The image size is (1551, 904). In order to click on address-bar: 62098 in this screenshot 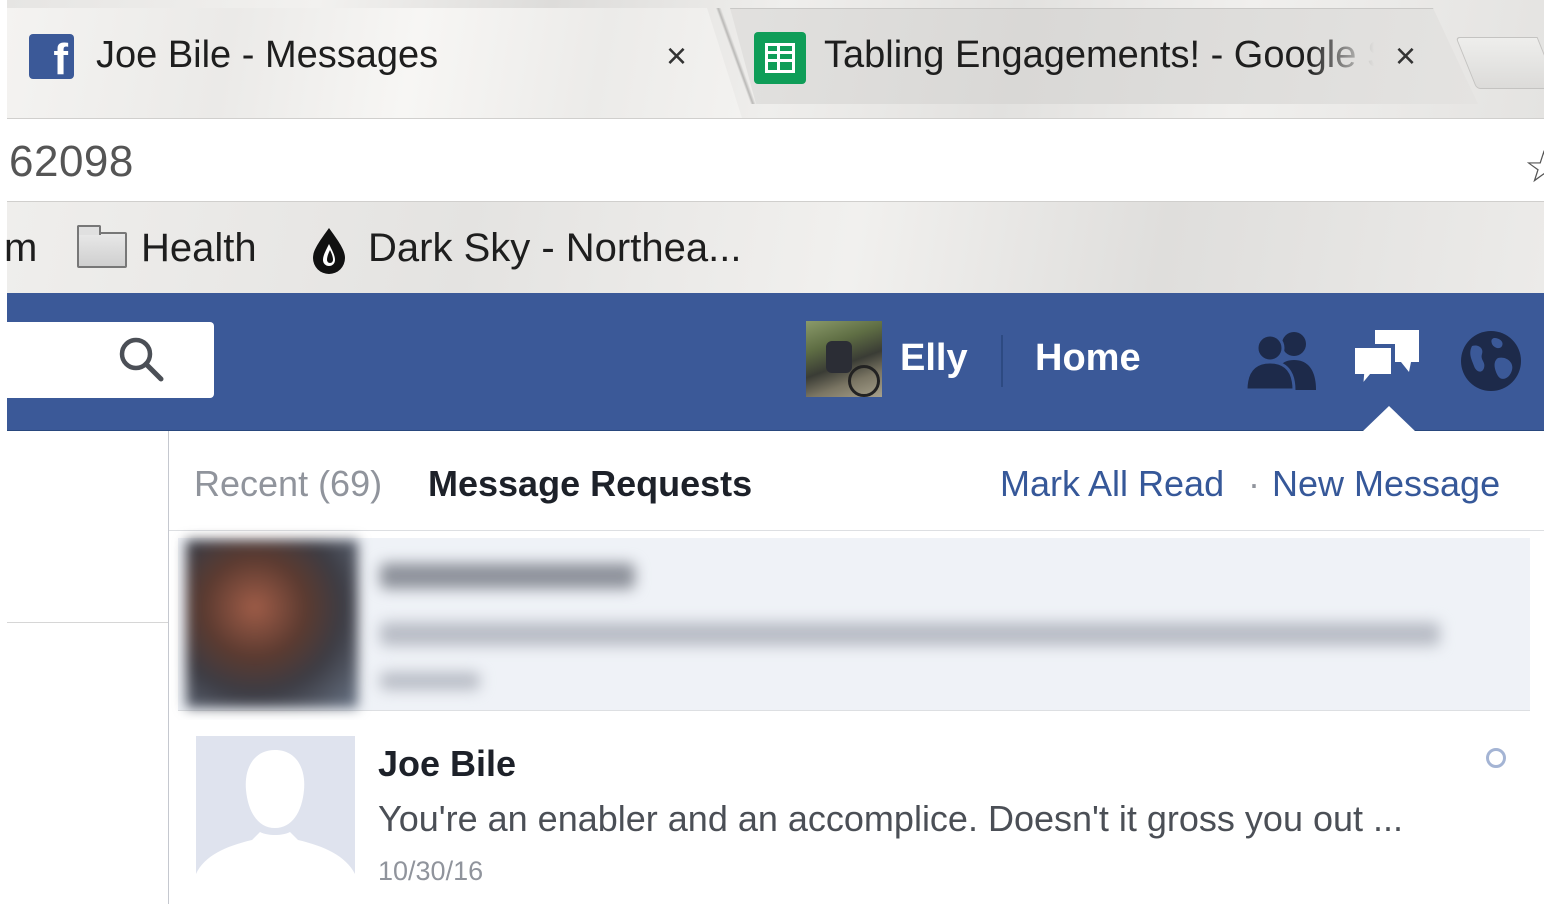, I will do `click(775, 160)`.